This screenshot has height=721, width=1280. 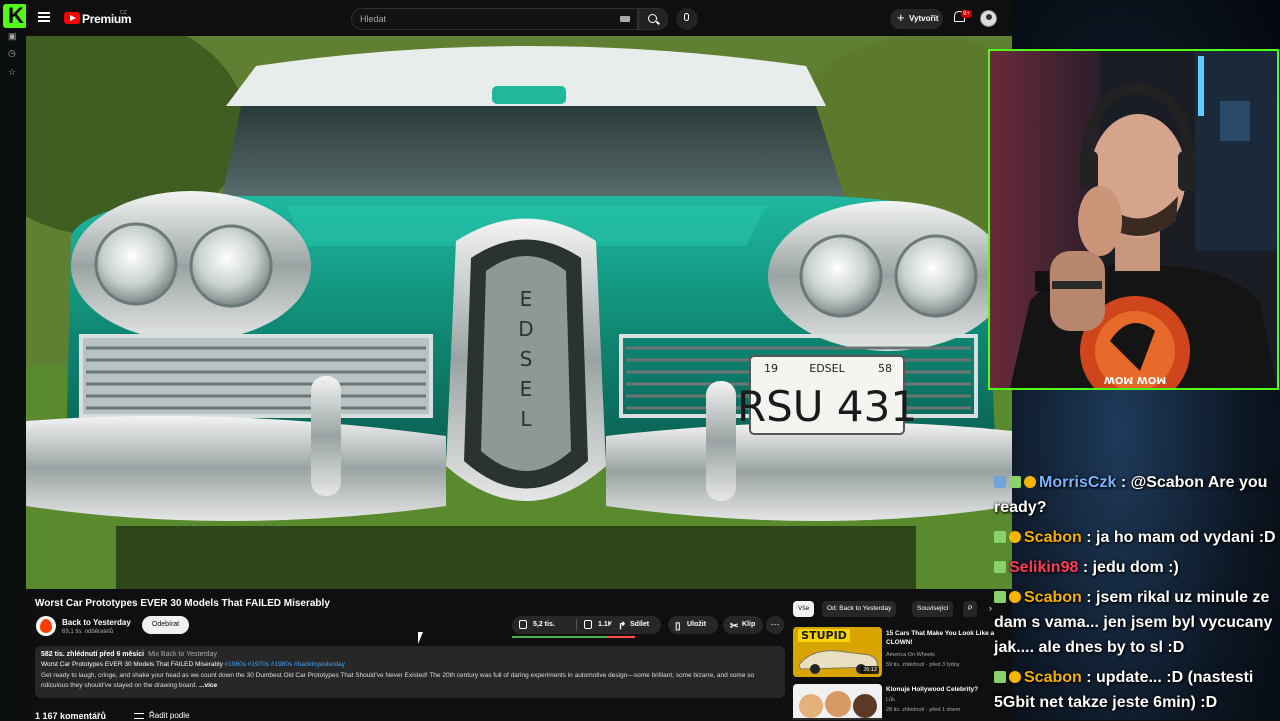 I want to click on star-icon: ☆, so click(x=13, y=72).